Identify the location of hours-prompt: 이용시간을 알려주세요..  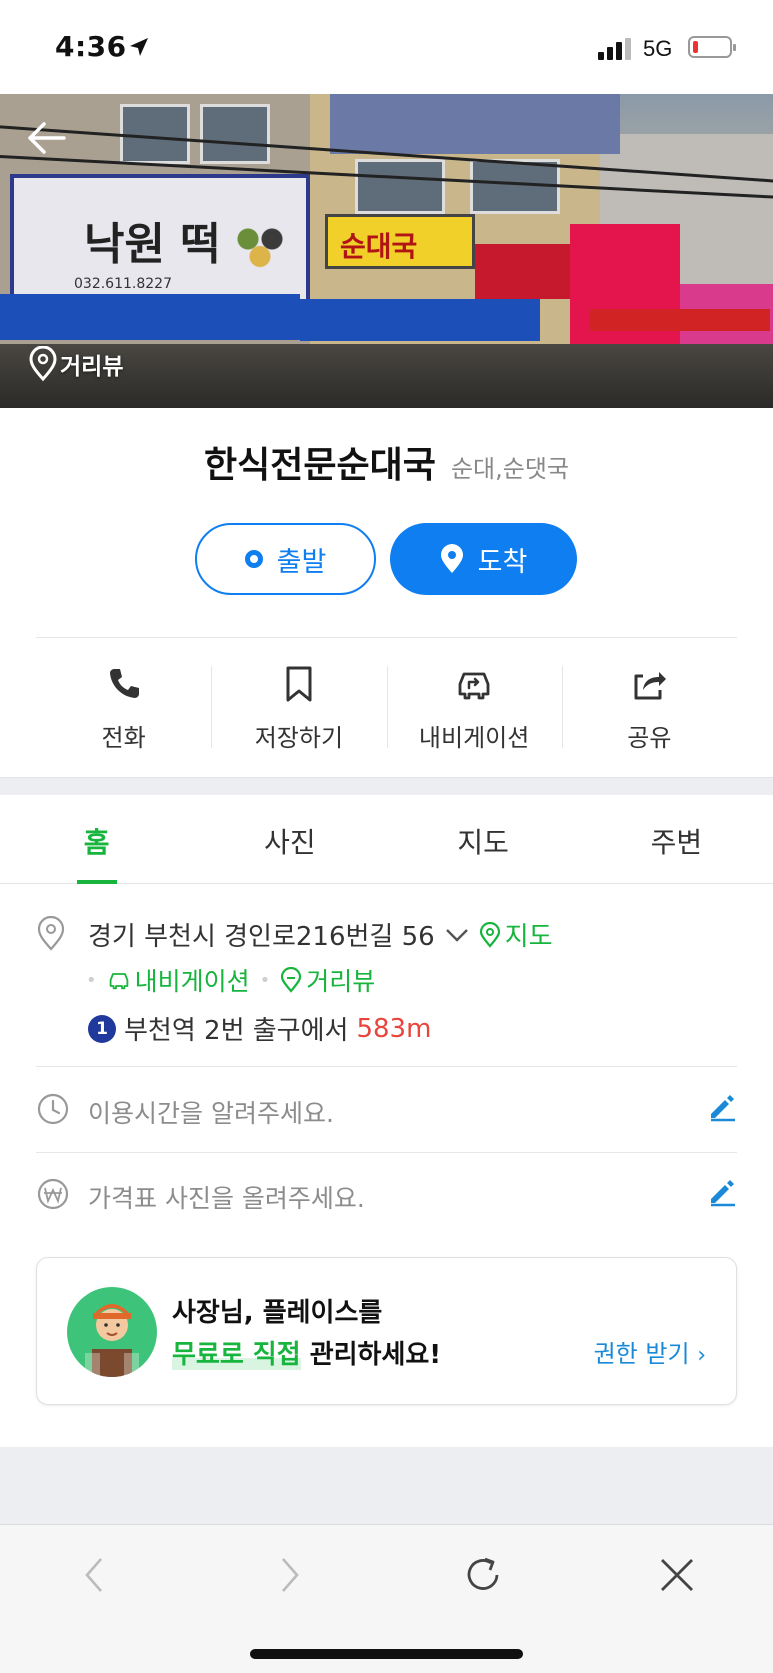
(211, 1113).